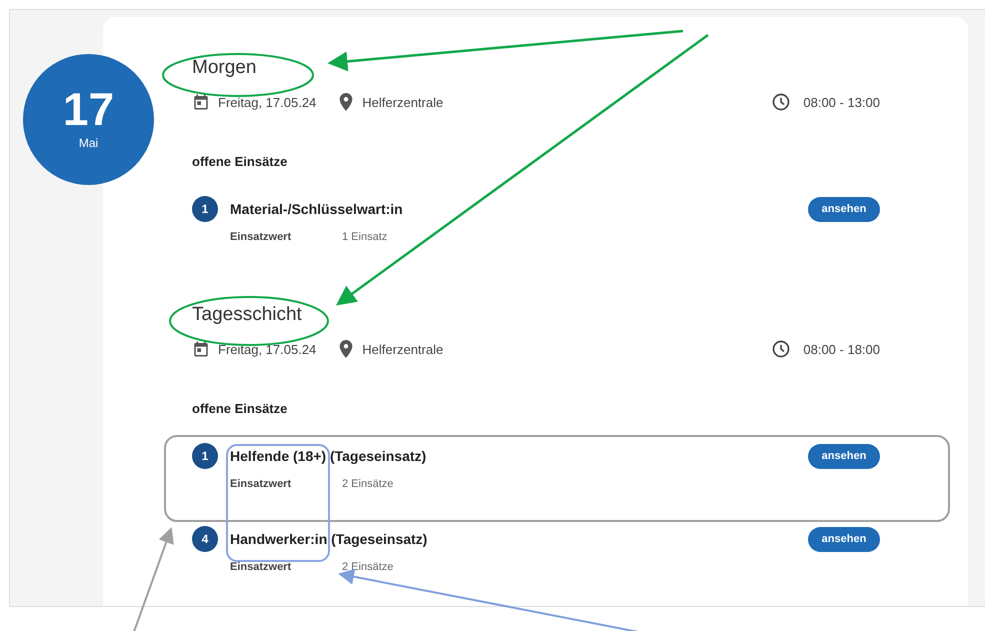  What do you see at coordinates (224, 68) in the screenshot?
I see `shift-title: Morgen` at bounding box center [224, 68].